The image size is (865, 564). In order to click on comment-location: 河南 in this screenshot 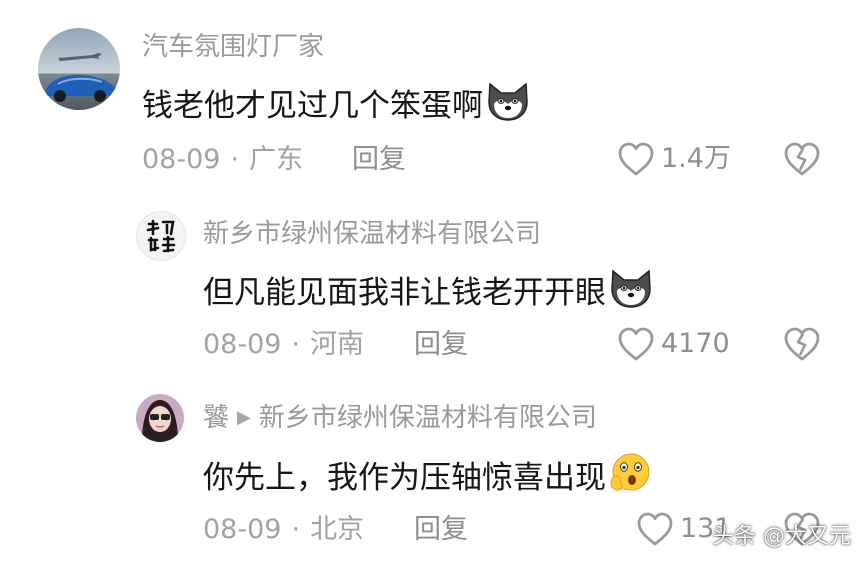, I will do `click(337, 344)`.